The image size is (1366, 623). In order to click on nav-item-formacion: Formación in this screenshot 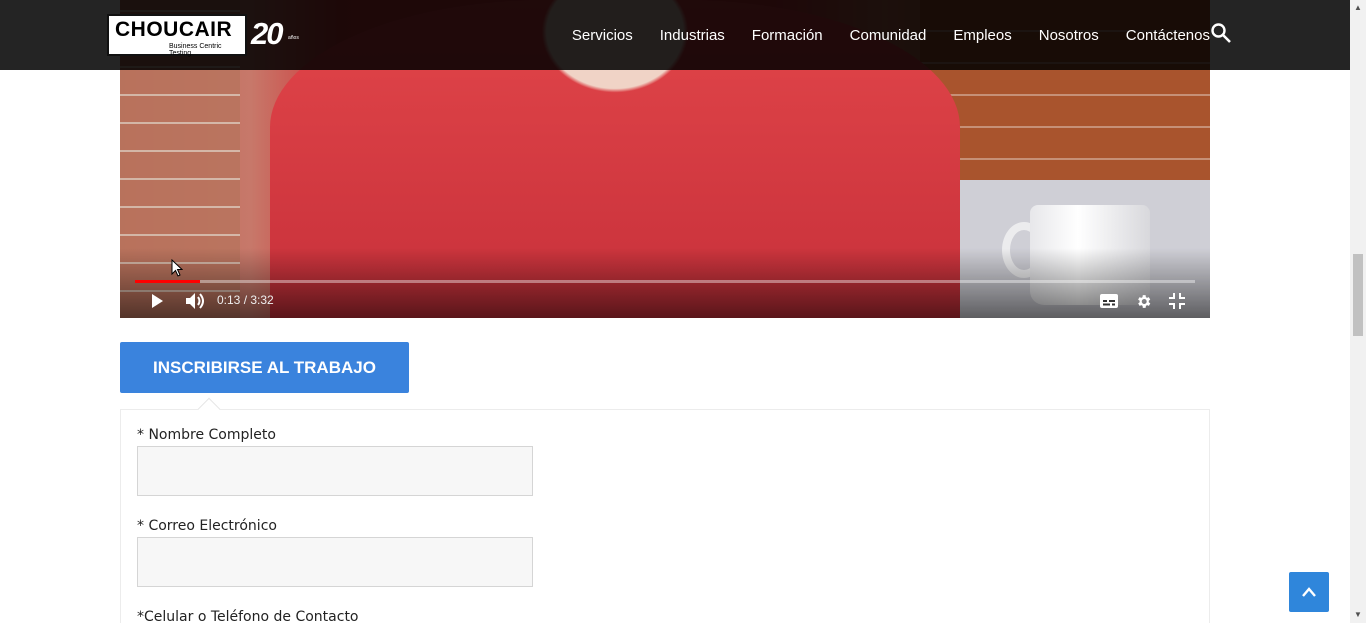, I will do `click(787, 35)`.